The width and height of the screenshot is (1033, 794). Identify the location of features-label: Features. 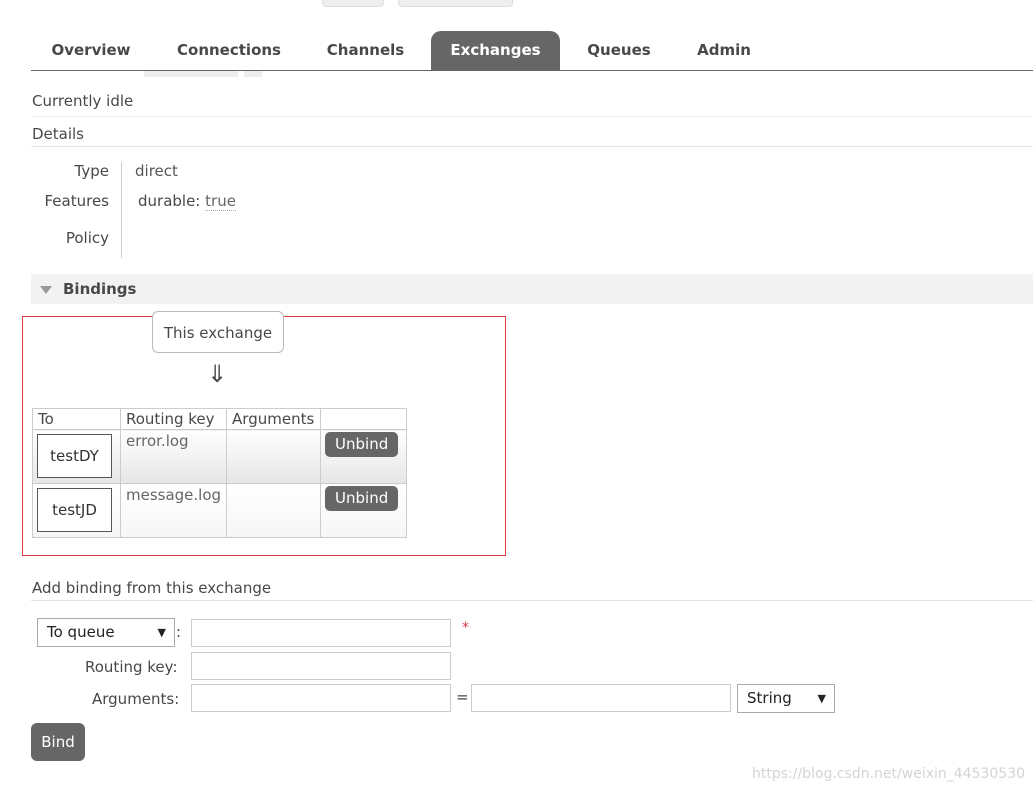
(77, 201).